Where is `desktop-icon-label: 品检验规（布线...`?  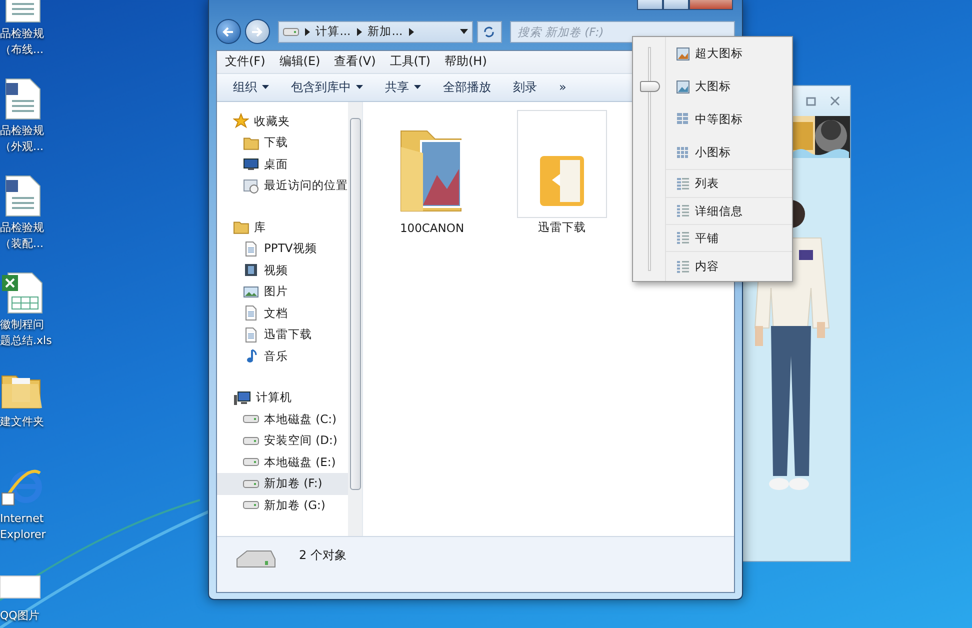
desktop-icon-label: 品检验规（布线... is located at coordinates (26, 42).